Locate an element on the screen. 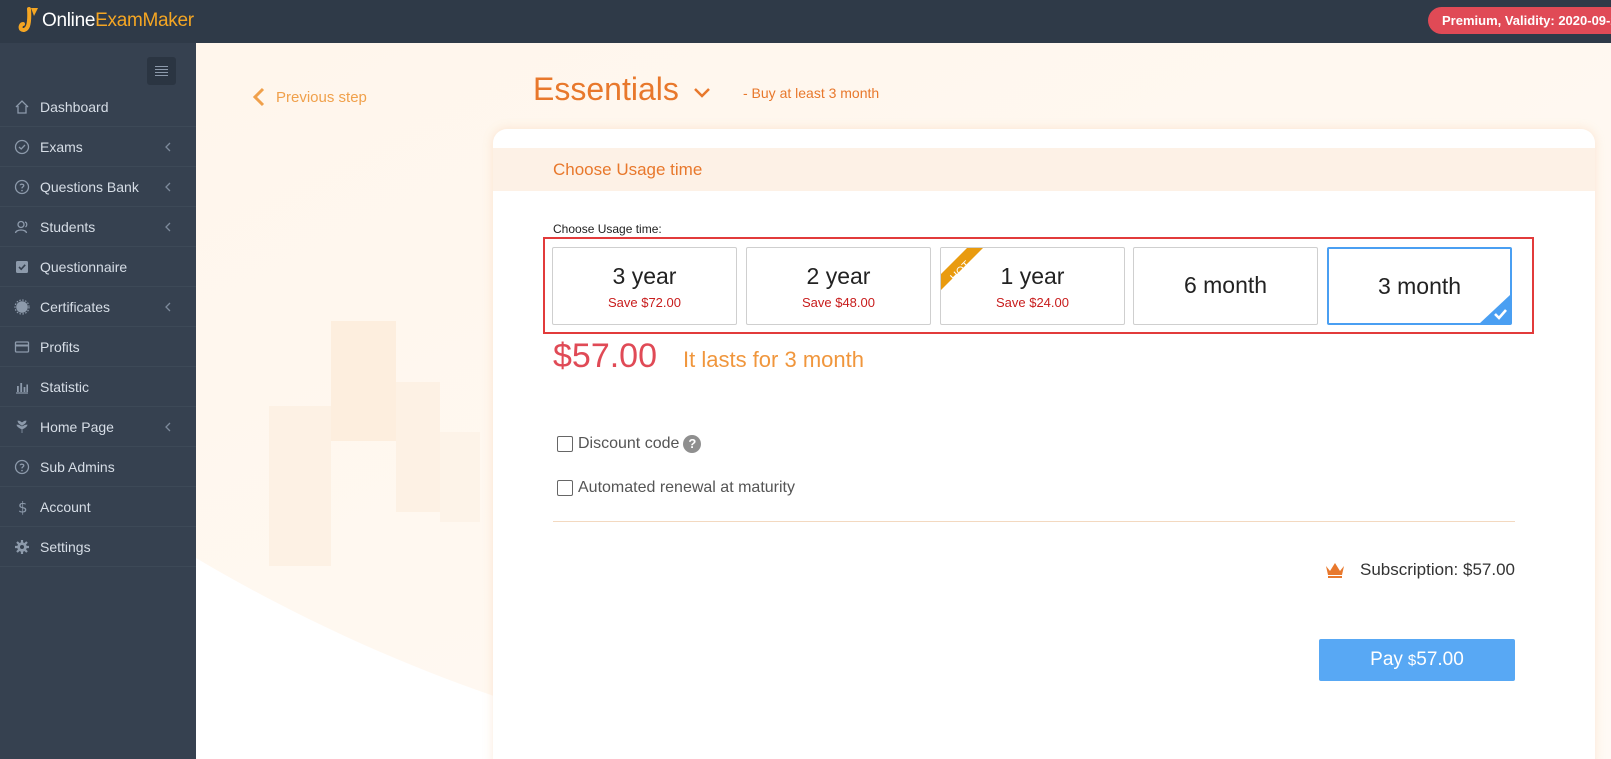 This screenshot has width=1611, height=759. sidebar-item-label: Exams is located at coordinates (61, 146).